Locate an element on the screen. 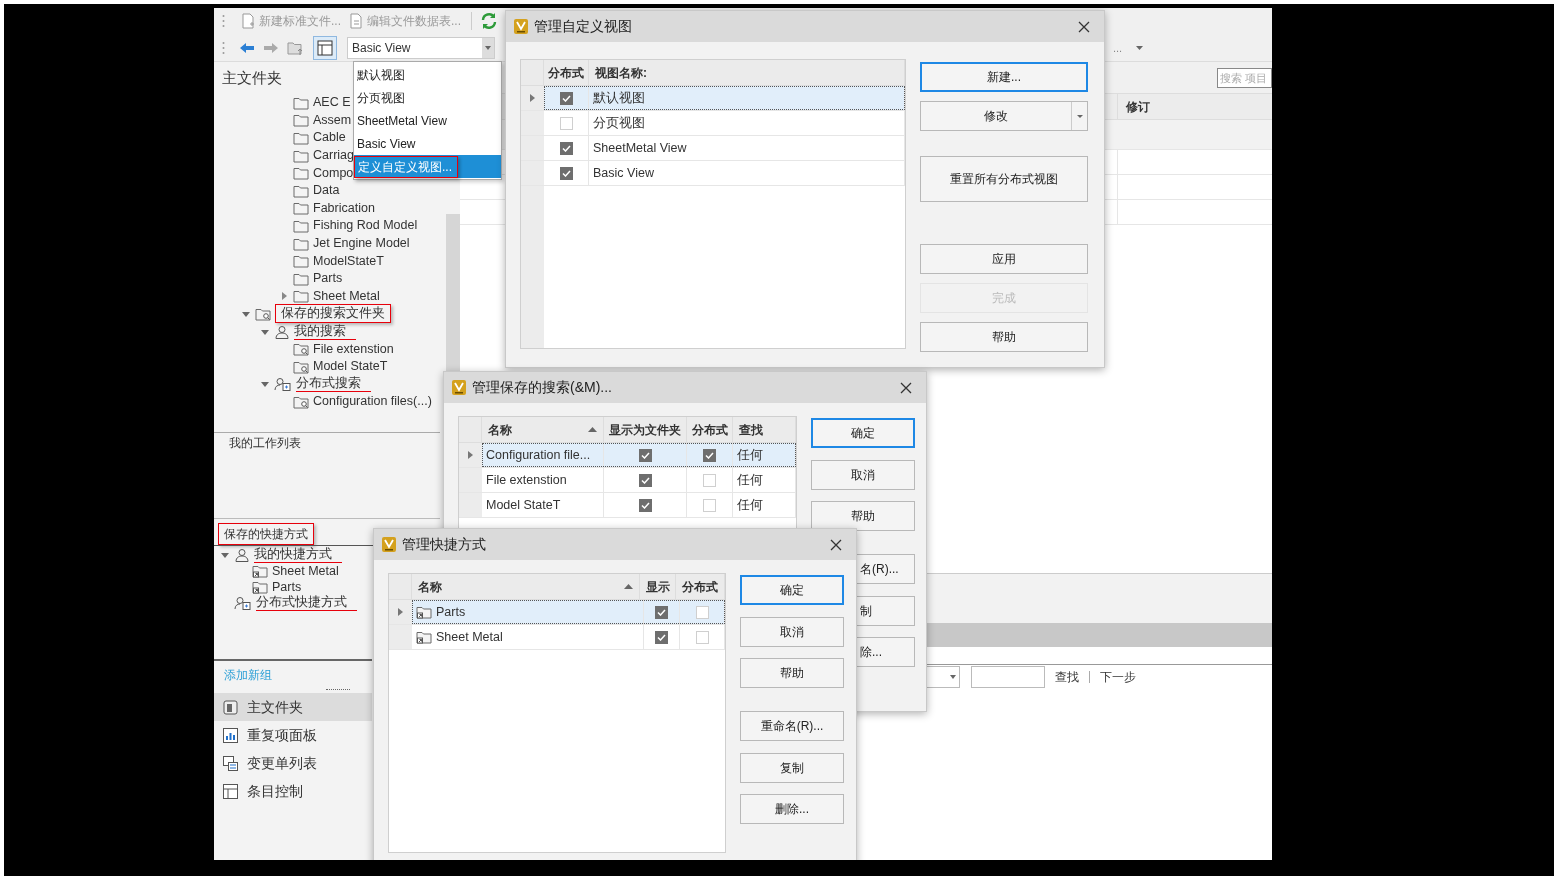 Image resolution: width=1558 pixels, height=879 pixels. tree-item: Model StateT is located at coordinates (350, 367).